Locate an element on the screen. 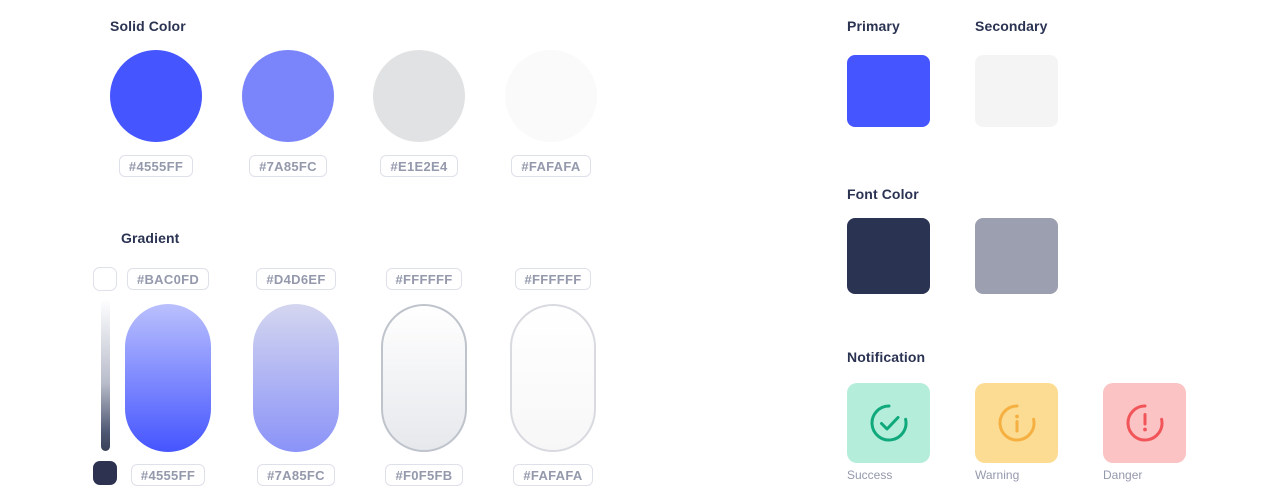 The width and height of the screenshot is (1280, 500). solid-color-item: #4555FF is located at coordinates (156, 113).